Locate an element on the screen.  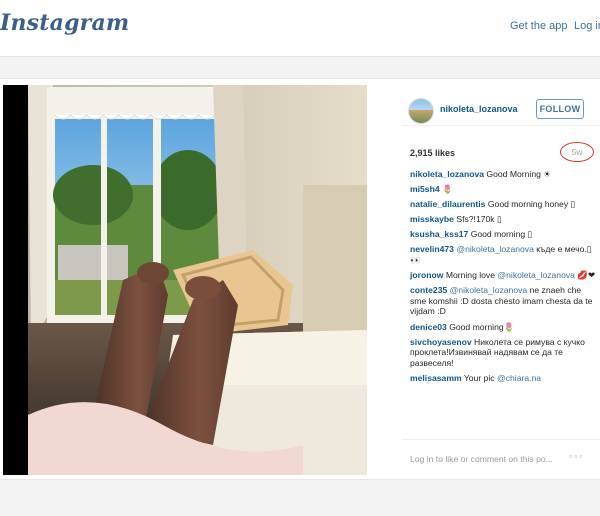
username-link: nikoleta_lozanova is located at coordinates (479, 109).